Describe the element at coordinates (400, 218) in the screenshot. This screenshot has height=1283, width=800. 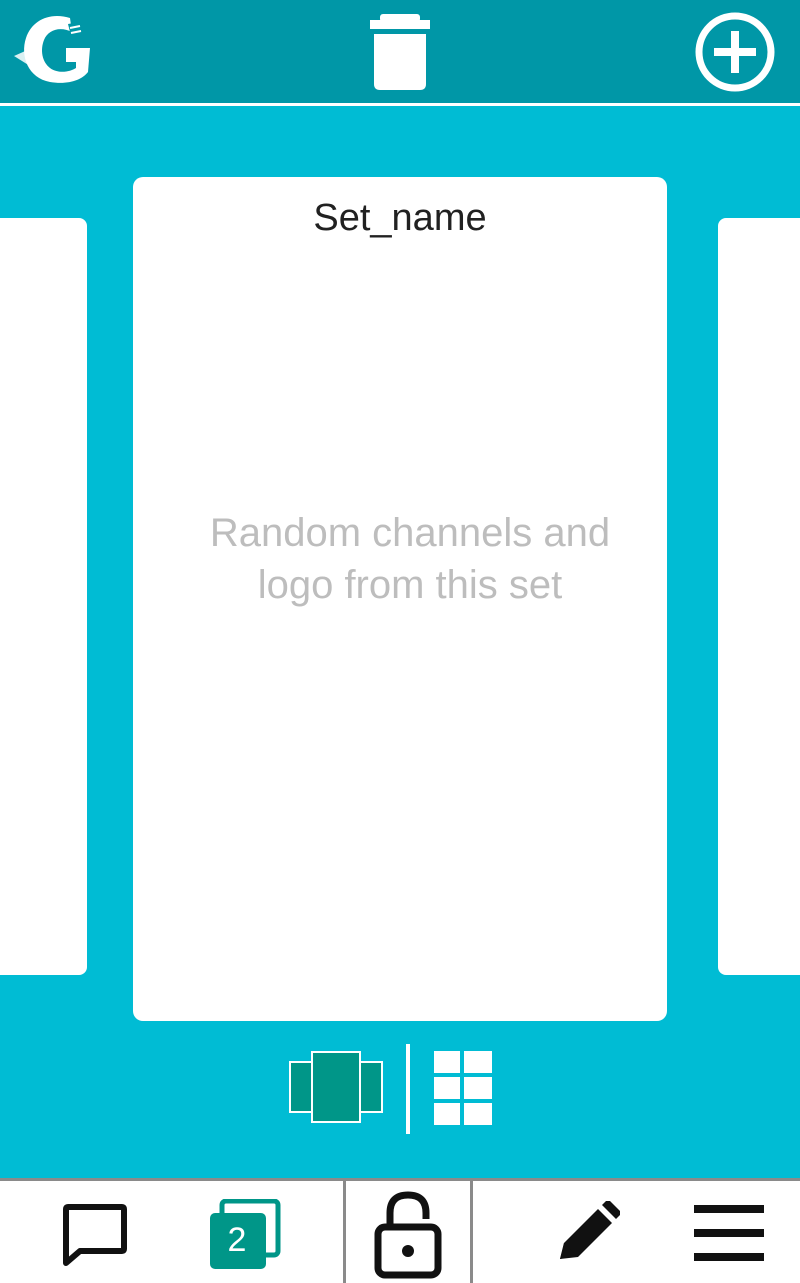
I see `set-name-title: Set_name` at that location.